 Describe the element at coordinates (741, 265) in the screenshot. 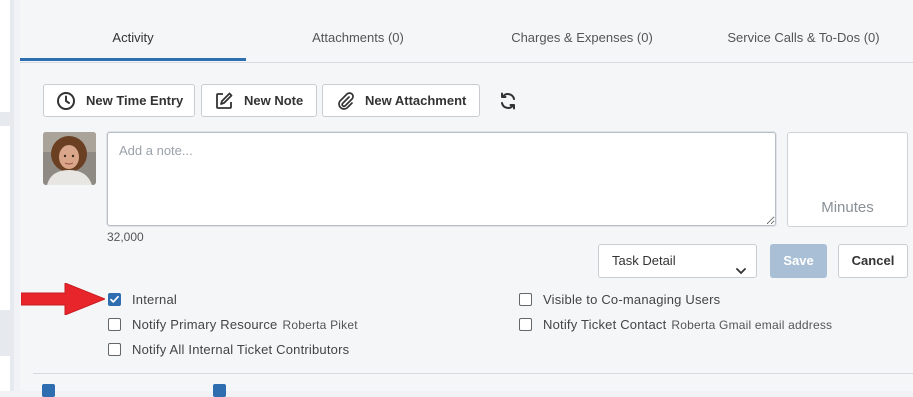

I see `chevron-down-icon` at that location.